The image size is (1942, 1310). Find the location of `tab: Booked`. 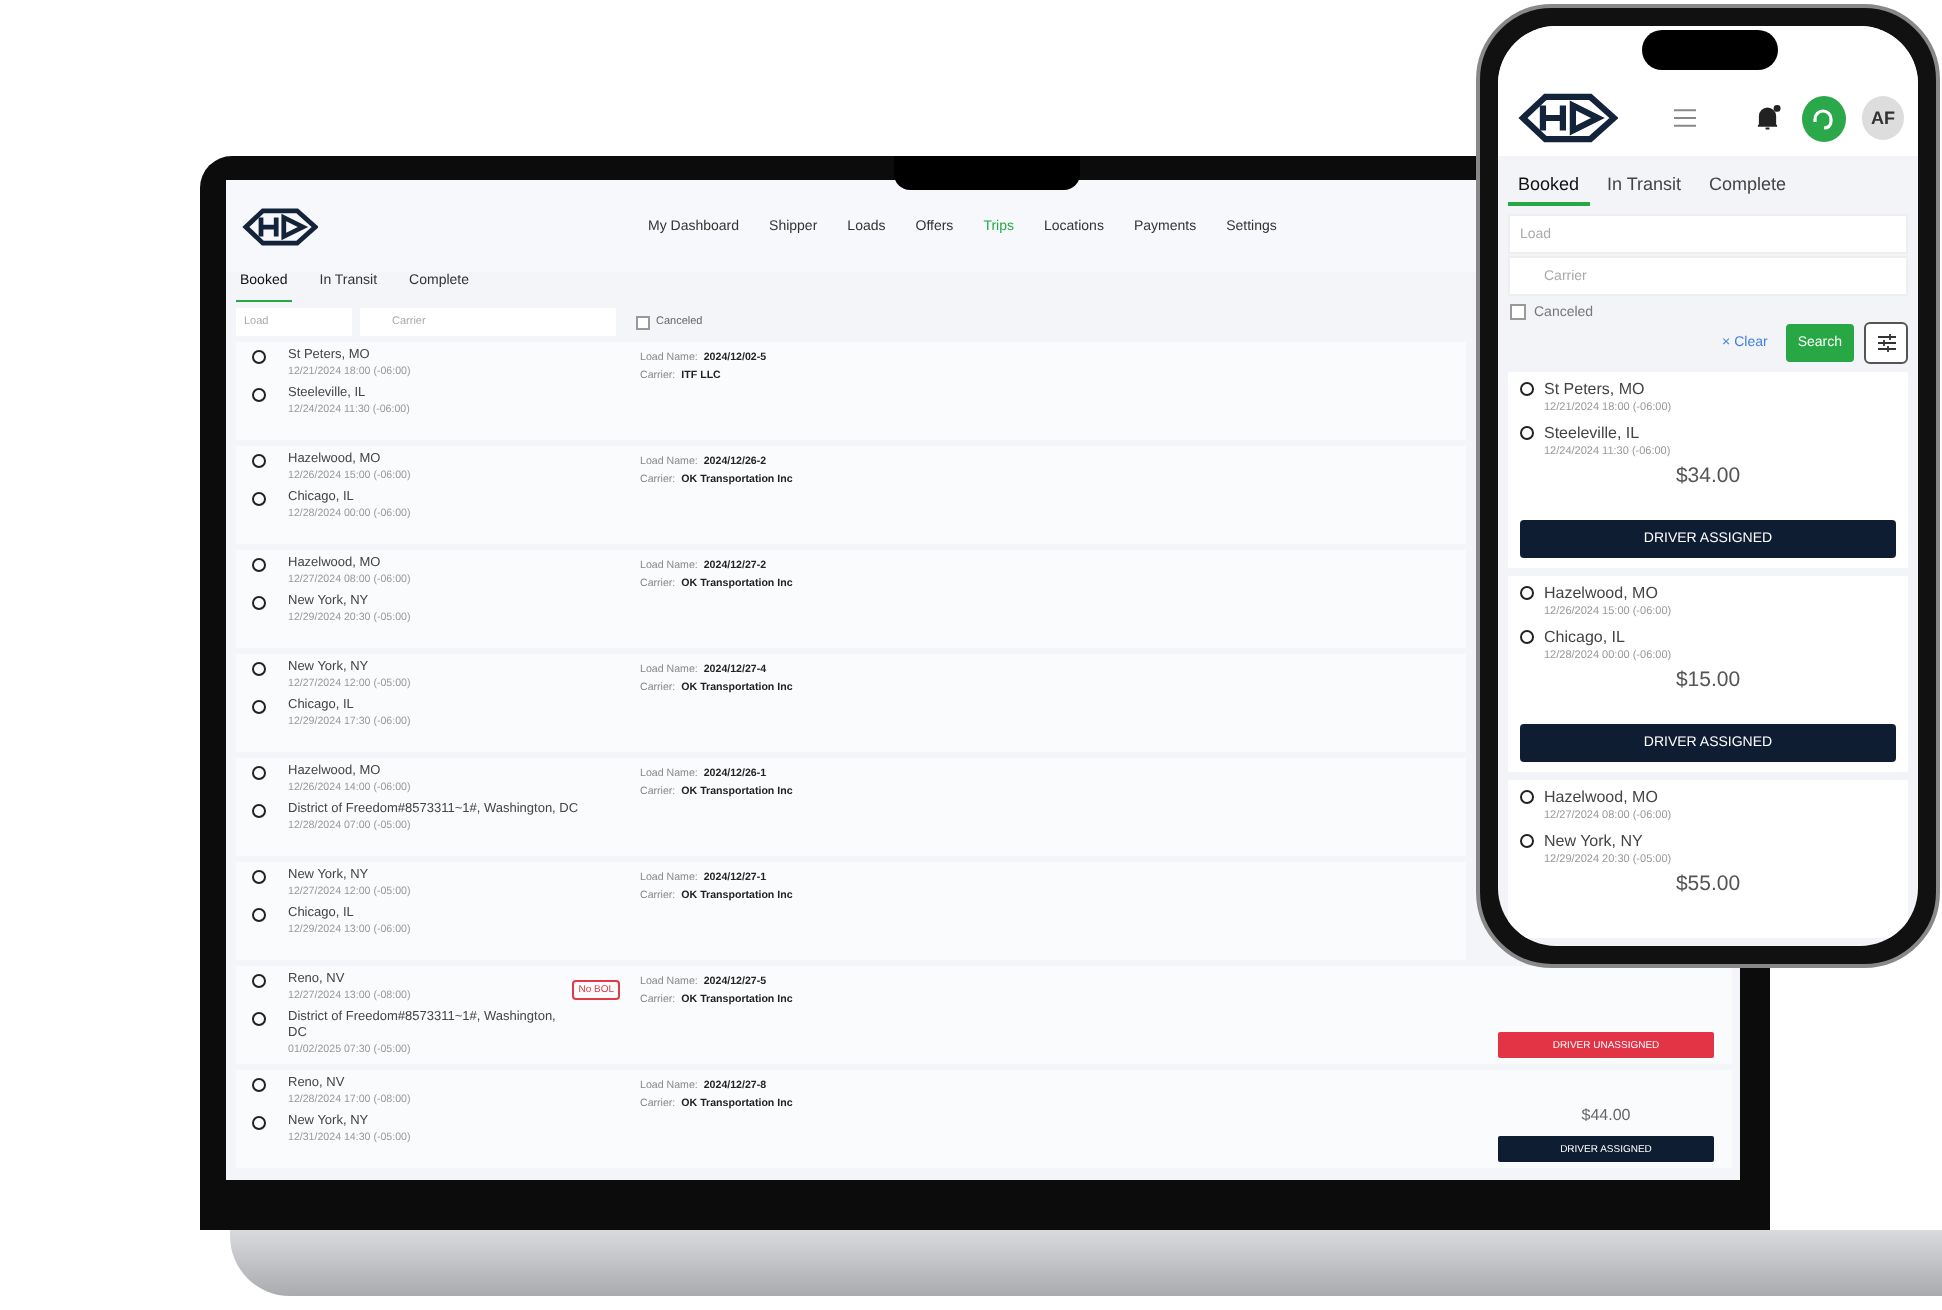

tab: Booked is located at coordinates (1549, 187).